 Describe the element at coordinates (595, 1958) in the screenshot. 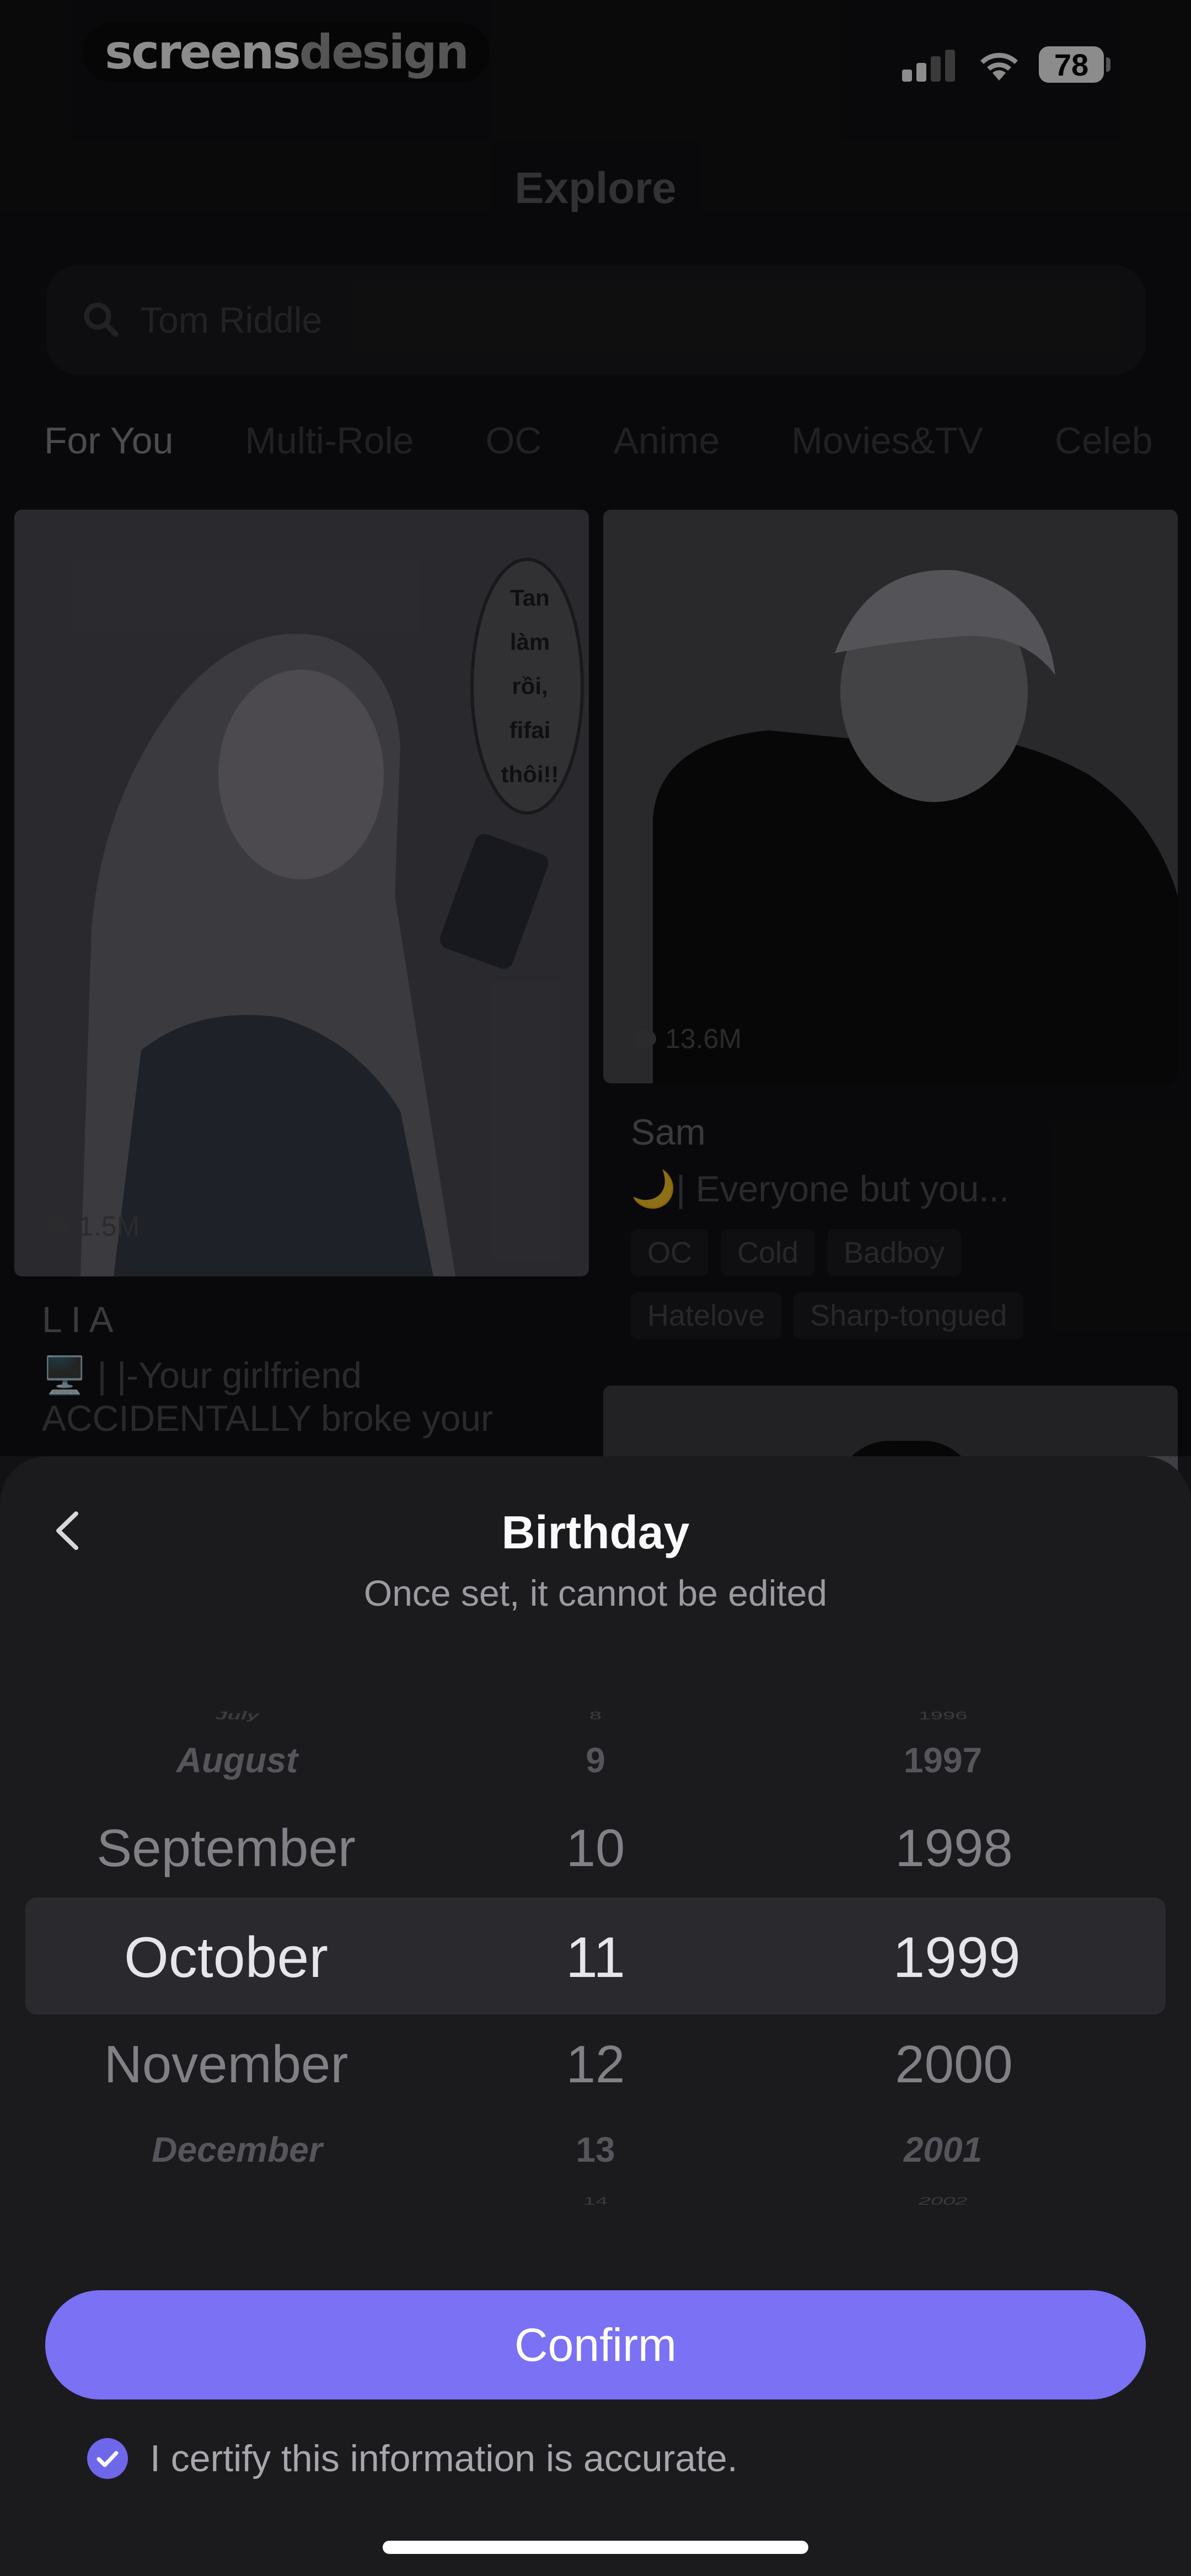

I see `picker-option-selected: 11` at that location.